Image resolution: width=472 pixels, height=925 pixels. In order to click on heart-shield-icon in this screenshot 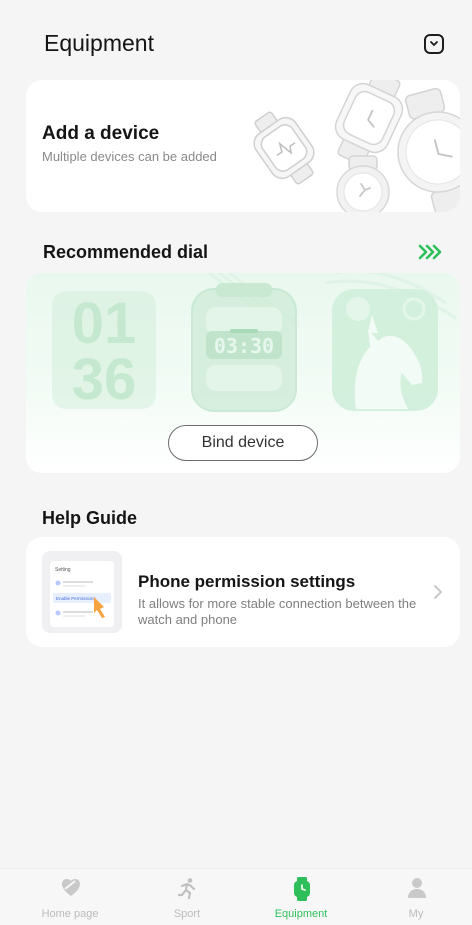, I will do `click(71, 887)`.